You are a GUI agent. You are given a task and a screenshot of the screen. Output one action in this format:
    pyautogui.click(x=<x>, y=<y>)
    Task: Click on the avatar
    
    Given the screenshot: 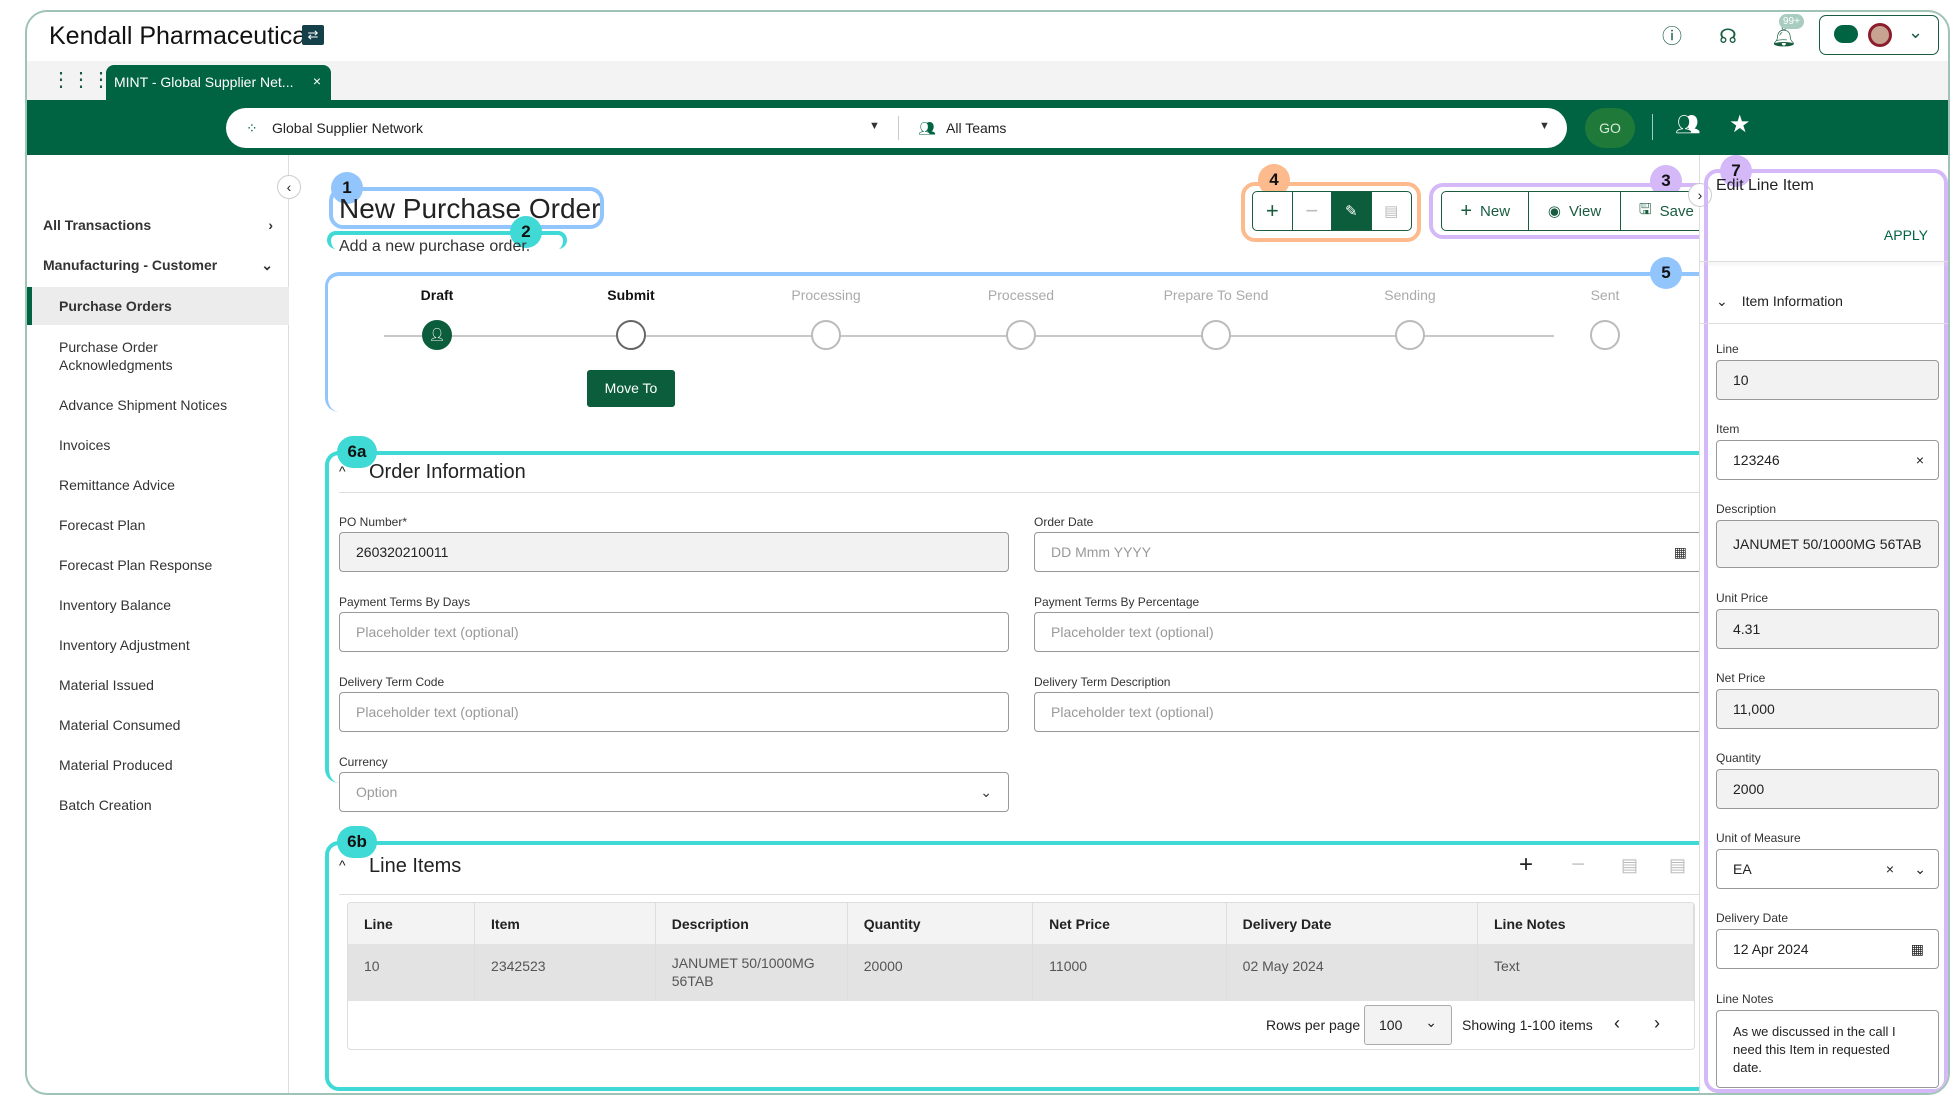 What is the action you would take?
    pyautogui.click(x=1880, y=35)
    